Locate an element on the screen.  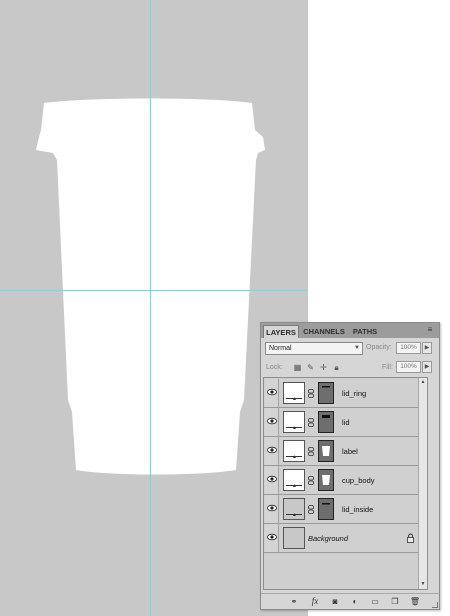
fill-label: Fill: is located at coordinates (387, 367).